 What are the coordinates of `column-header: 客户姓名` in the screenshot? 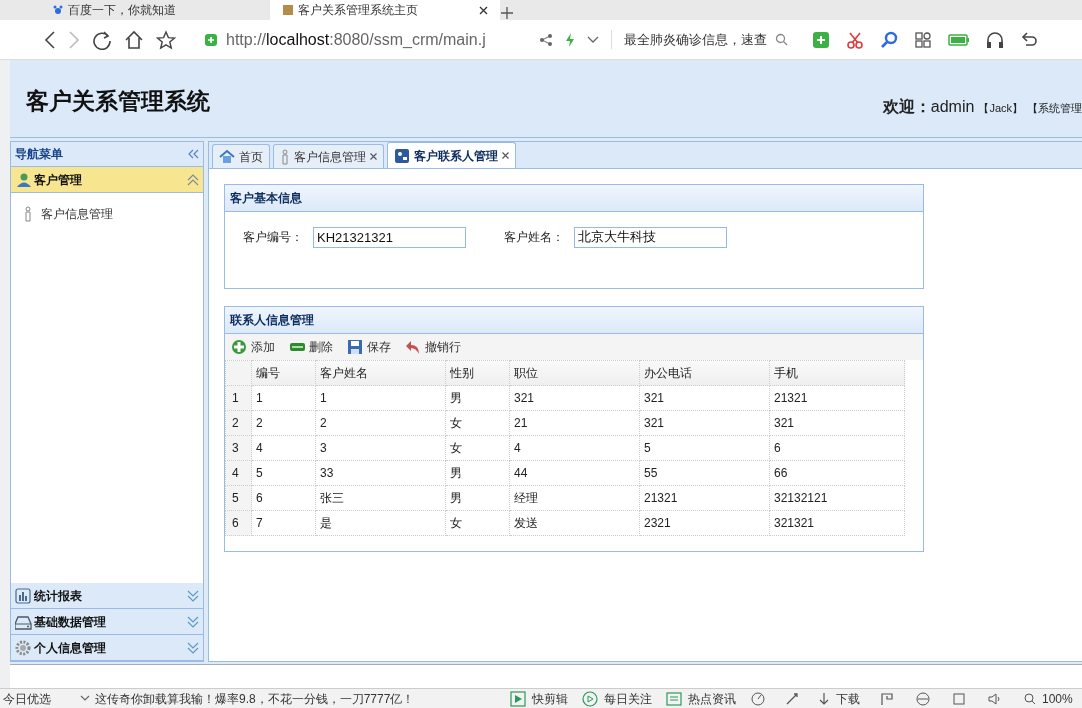 It's located at (380, 373).